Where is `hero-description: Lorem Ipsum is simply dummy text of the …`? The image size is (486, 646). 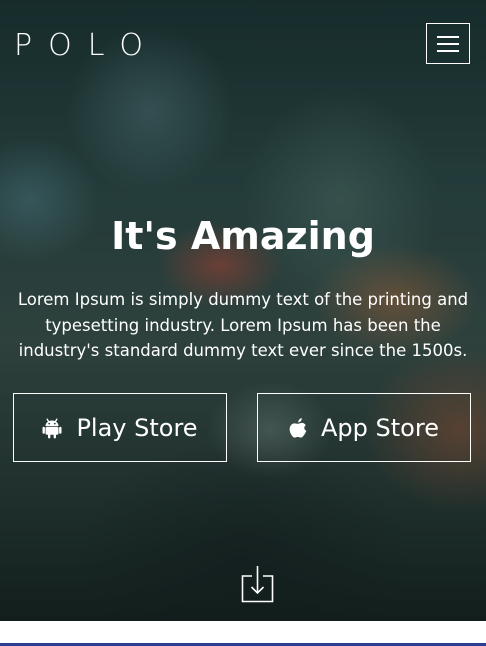 hero-description: Lorem Ipsum is simply dummy text of the … is located at coordinates (243, 325).